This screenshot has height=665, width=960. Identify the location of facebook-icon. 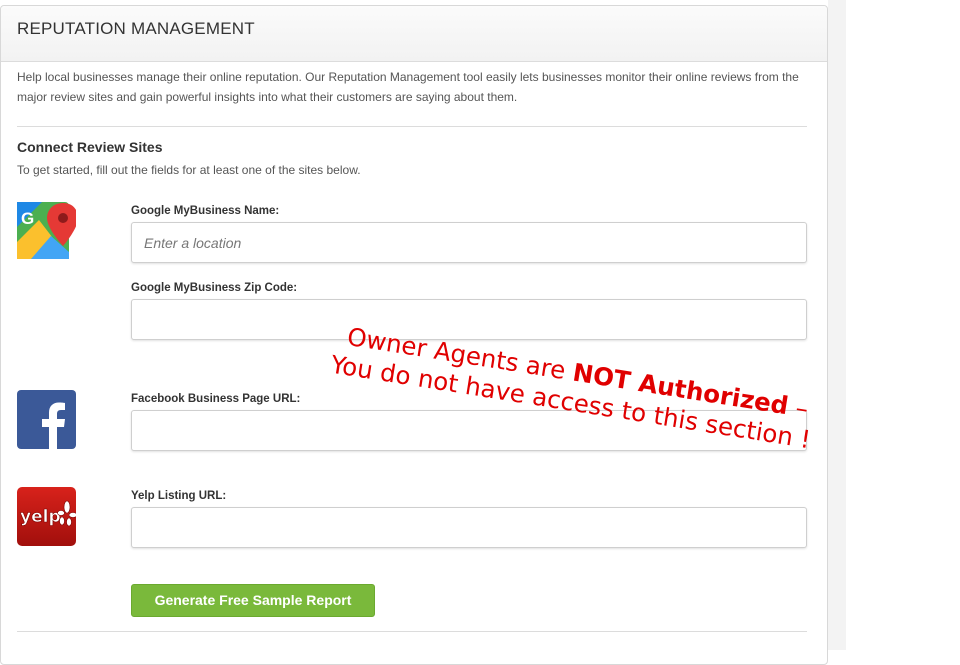
(46, 419).